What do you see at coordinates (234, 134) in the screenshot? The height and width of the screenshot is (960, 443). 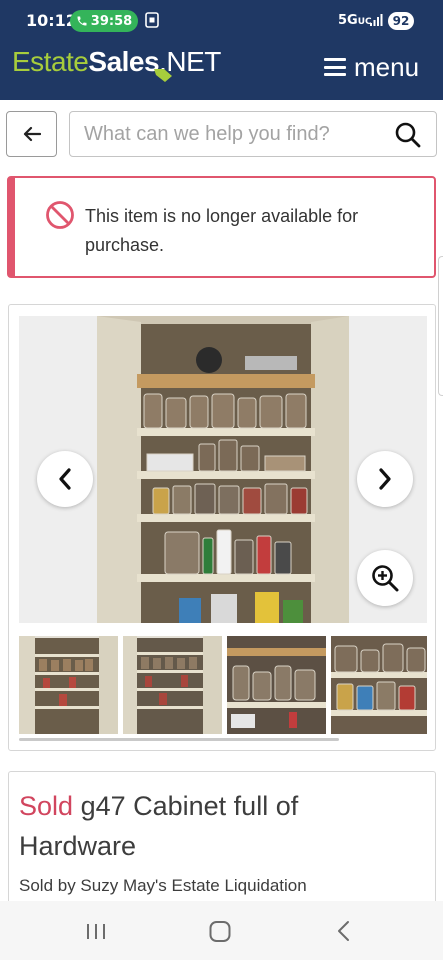 I see `search-input` at bounding box center [234, 134].